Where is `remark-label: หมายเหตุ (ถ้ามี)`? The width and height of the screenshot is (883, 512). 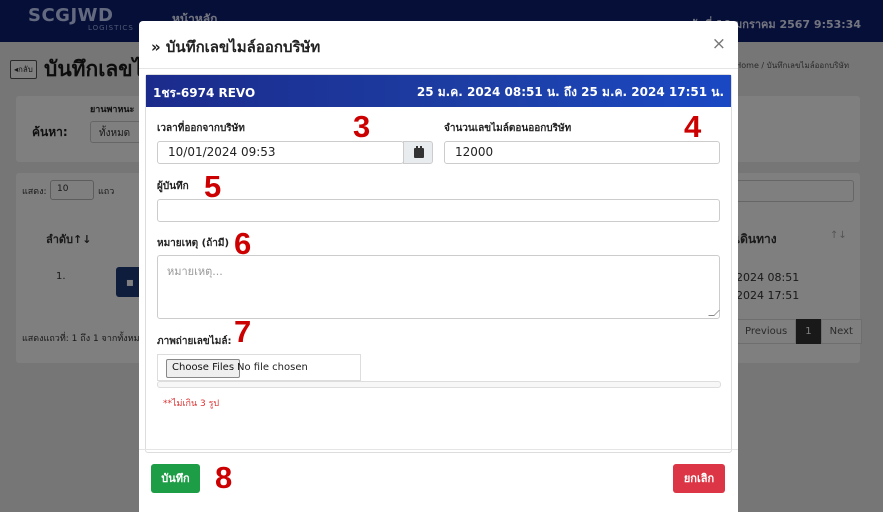 remark-label: หมายเหตุ (ถ้ามี) is located at coordinates (193, 243).